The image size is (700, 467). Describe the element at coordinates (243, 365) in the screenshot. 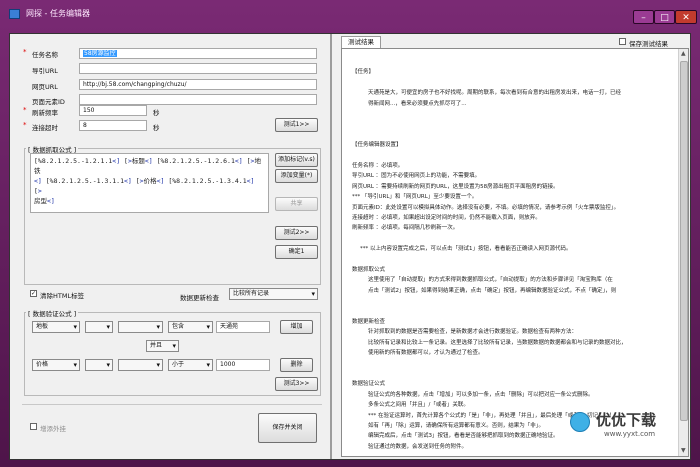

I see `verify-row2-value-input: 1000` at that location.